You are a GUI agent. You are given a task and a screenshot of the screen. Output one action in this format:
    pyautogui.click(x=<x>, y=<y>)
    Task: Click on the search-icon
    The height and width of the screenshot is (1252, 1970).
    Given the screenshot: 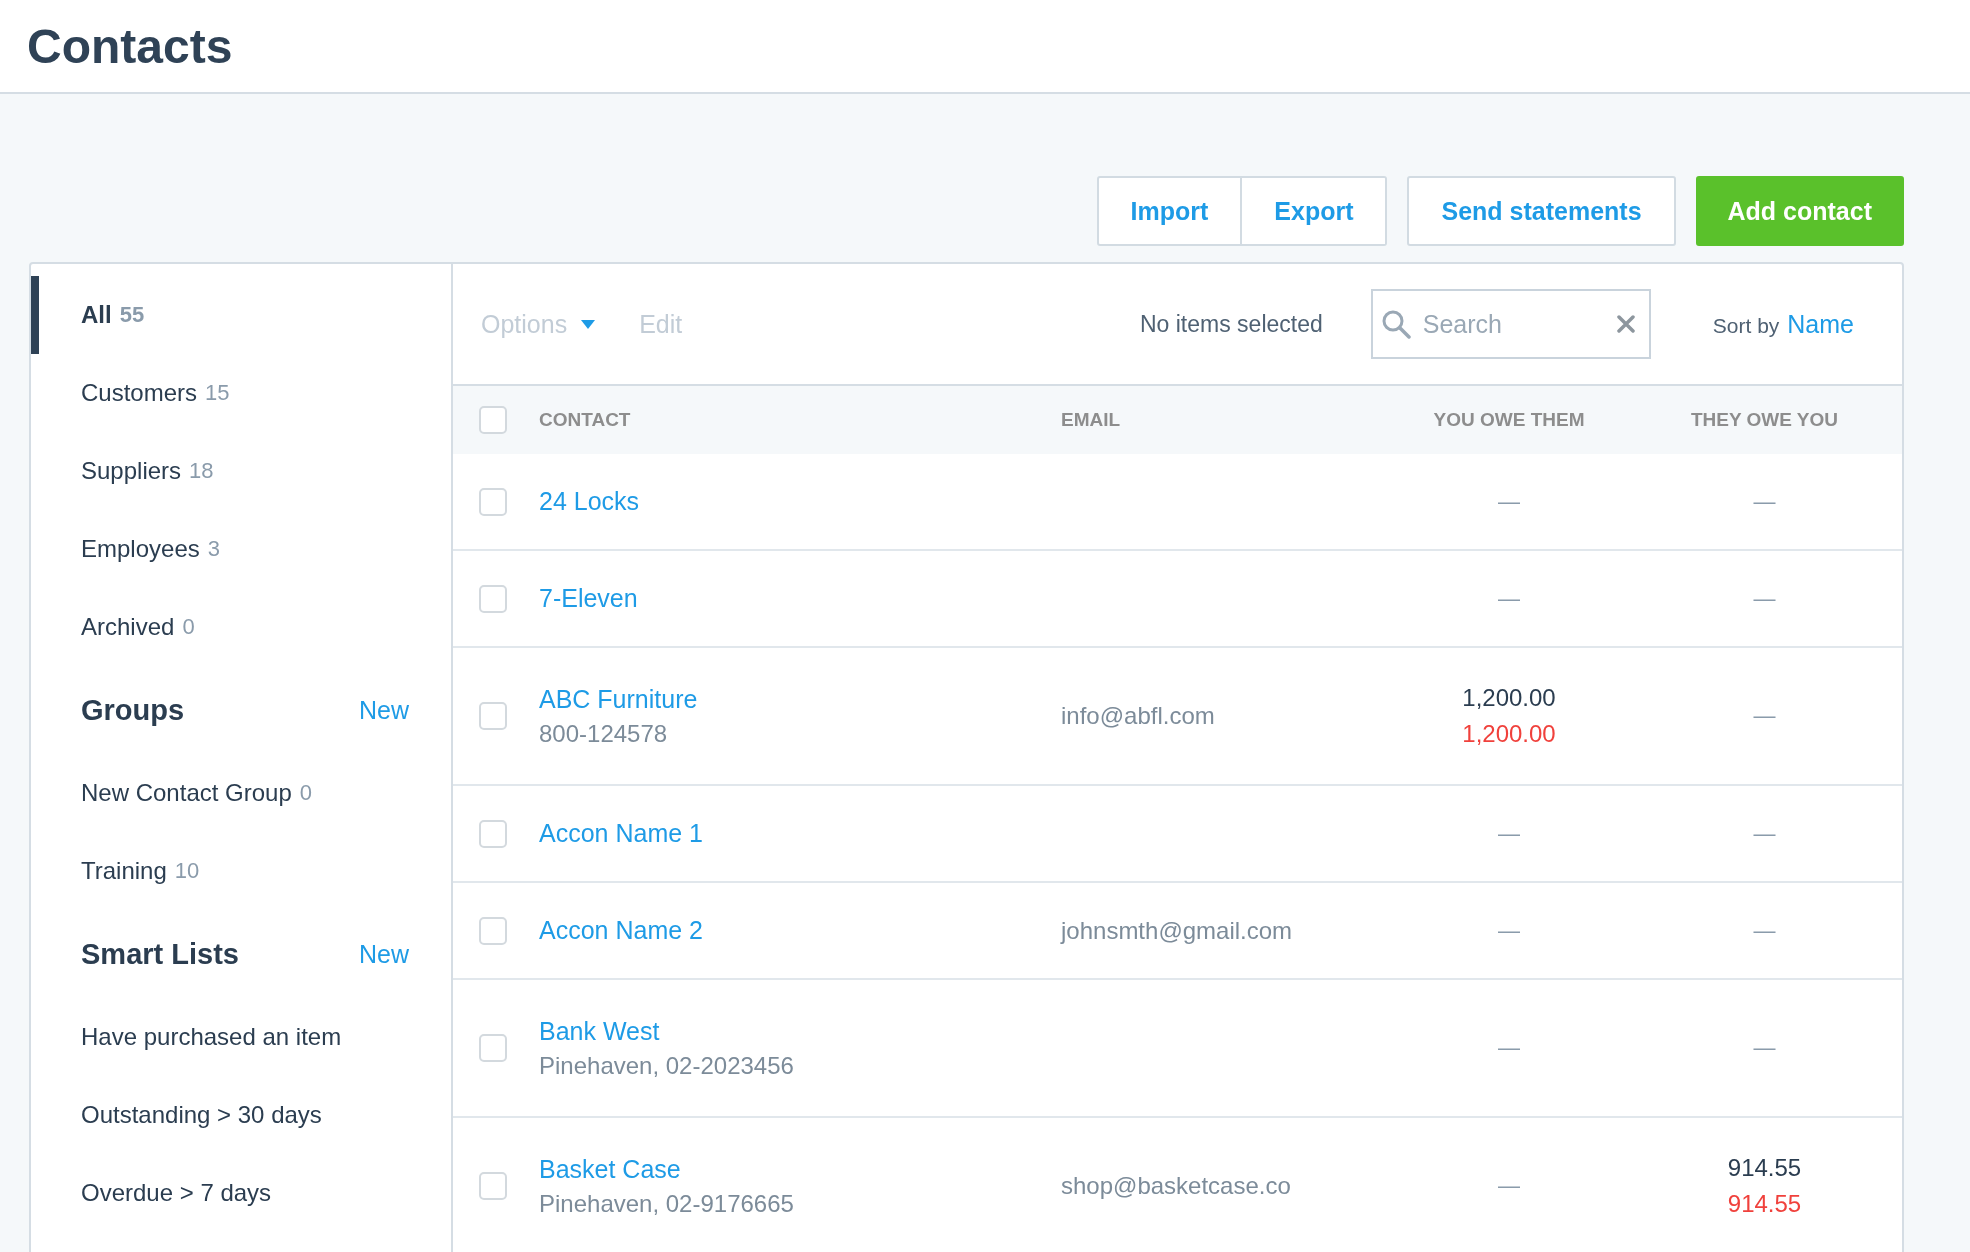 What is the action you would take?
    pyautogui.click(x=1395, y=324)
    